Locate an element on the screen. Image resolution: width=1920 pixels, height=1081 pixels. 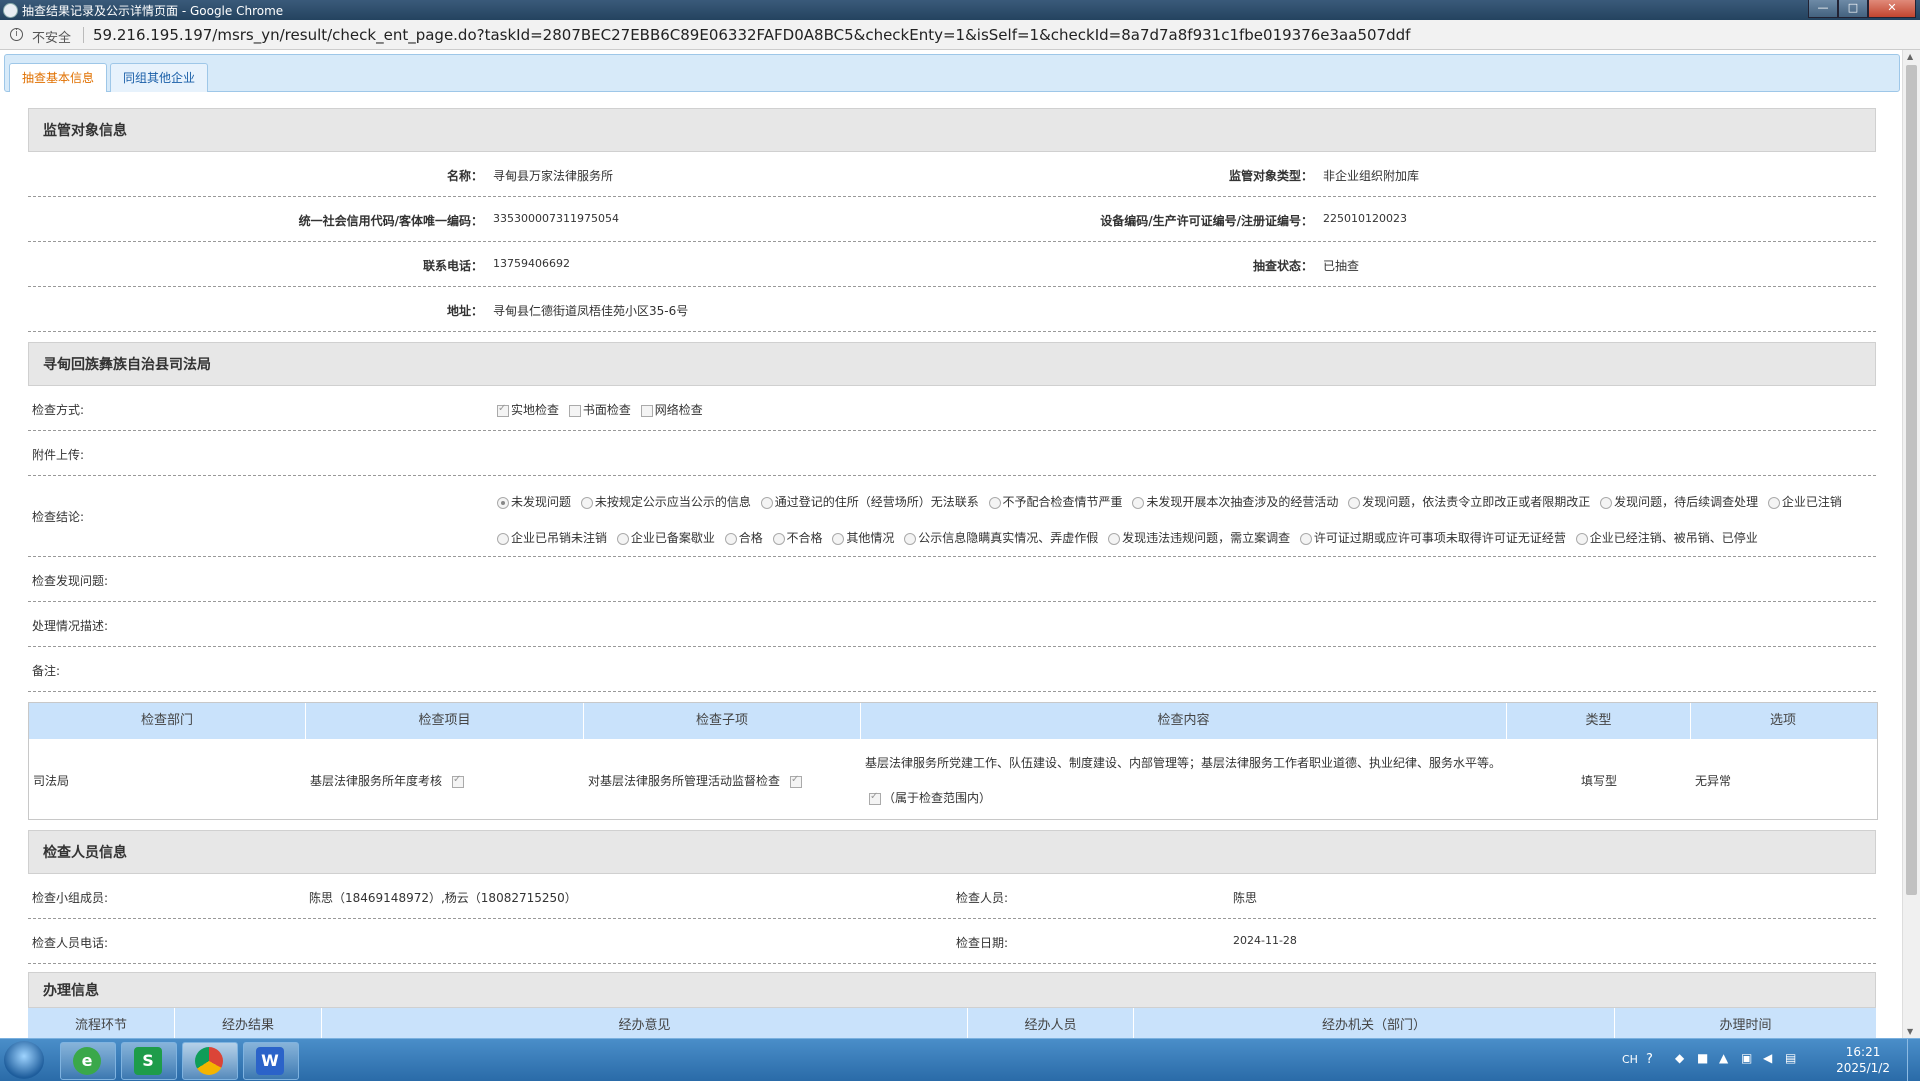
members-value: 陈思（18469148972）,杨云（18082715250） is located at coordinates (443, 898).